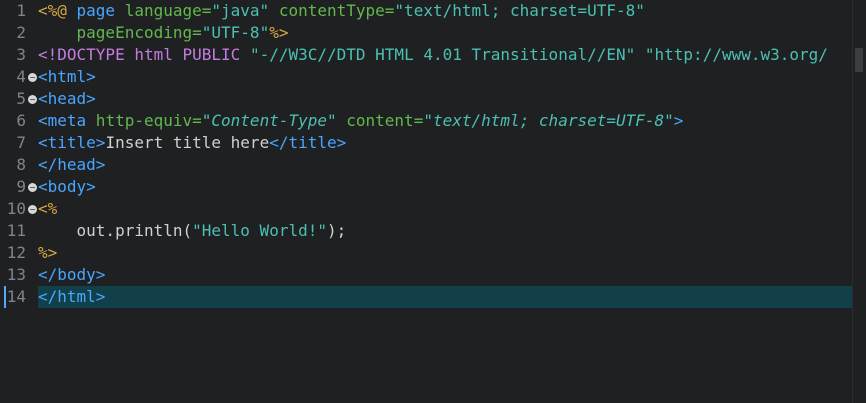 The width and height of the screenshot is (866, 403). What do you see at coordinates (158, 54) in the screenshot?
I see `code-token: html` at bounding box center [158, 54].